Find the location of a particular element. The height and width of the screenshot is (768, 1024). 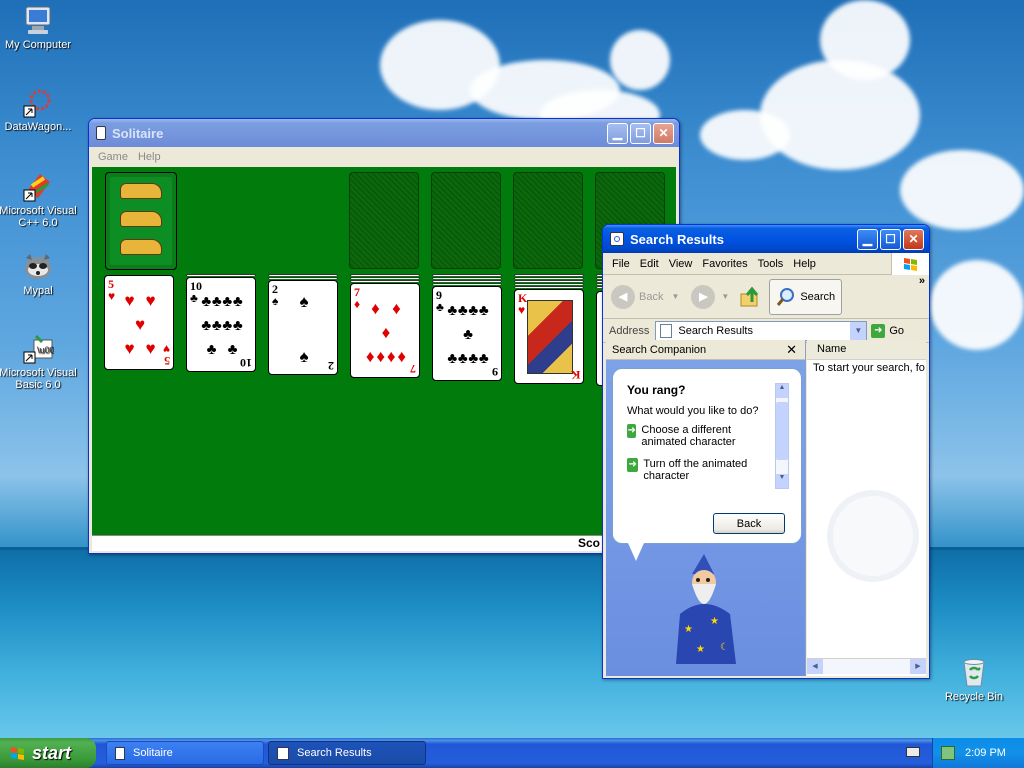

desktop-icon-visual-cpp: Microsoft Visual C++ 6.0 is located at coordinates (40, 199).